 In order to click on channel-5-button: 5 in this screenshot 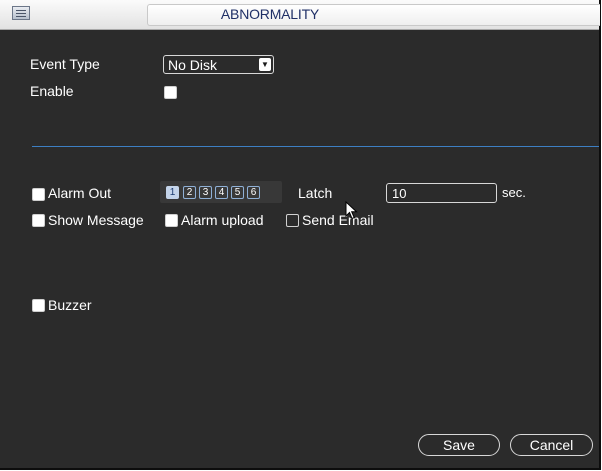, I will do `click(237, 192)`.